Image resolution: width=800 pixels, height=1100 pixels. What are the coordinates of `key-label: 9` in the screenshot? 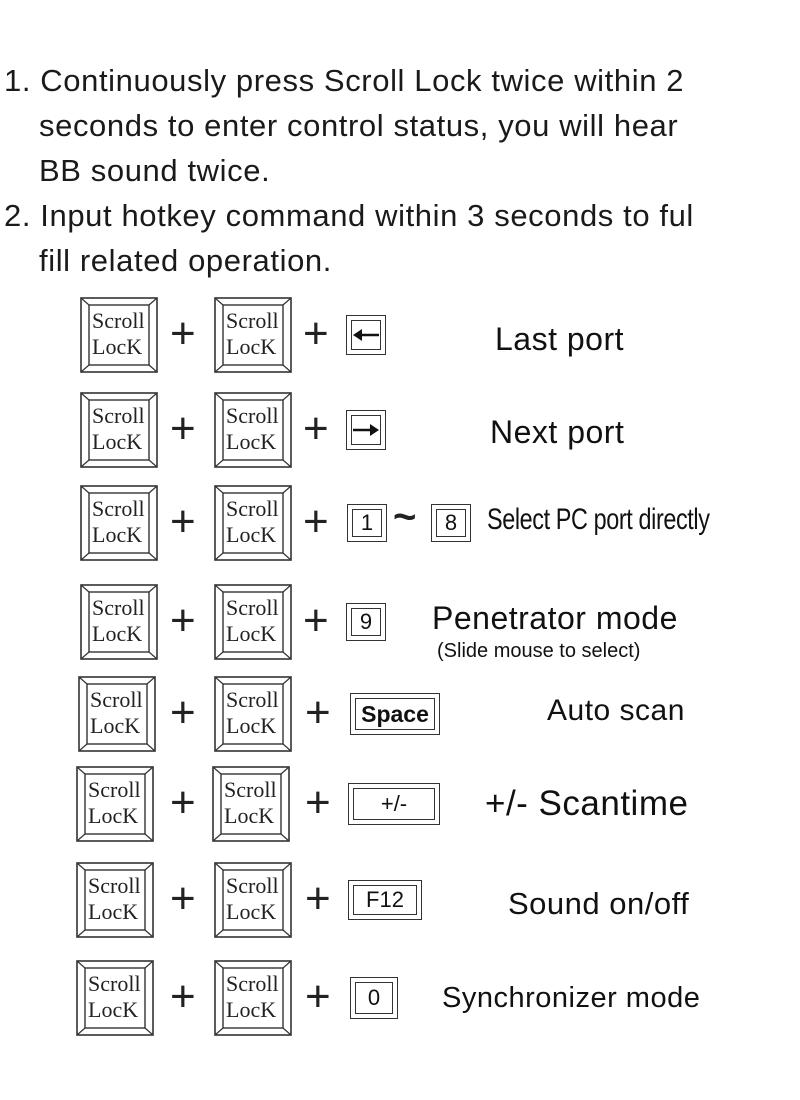 It's located at (366, 621).